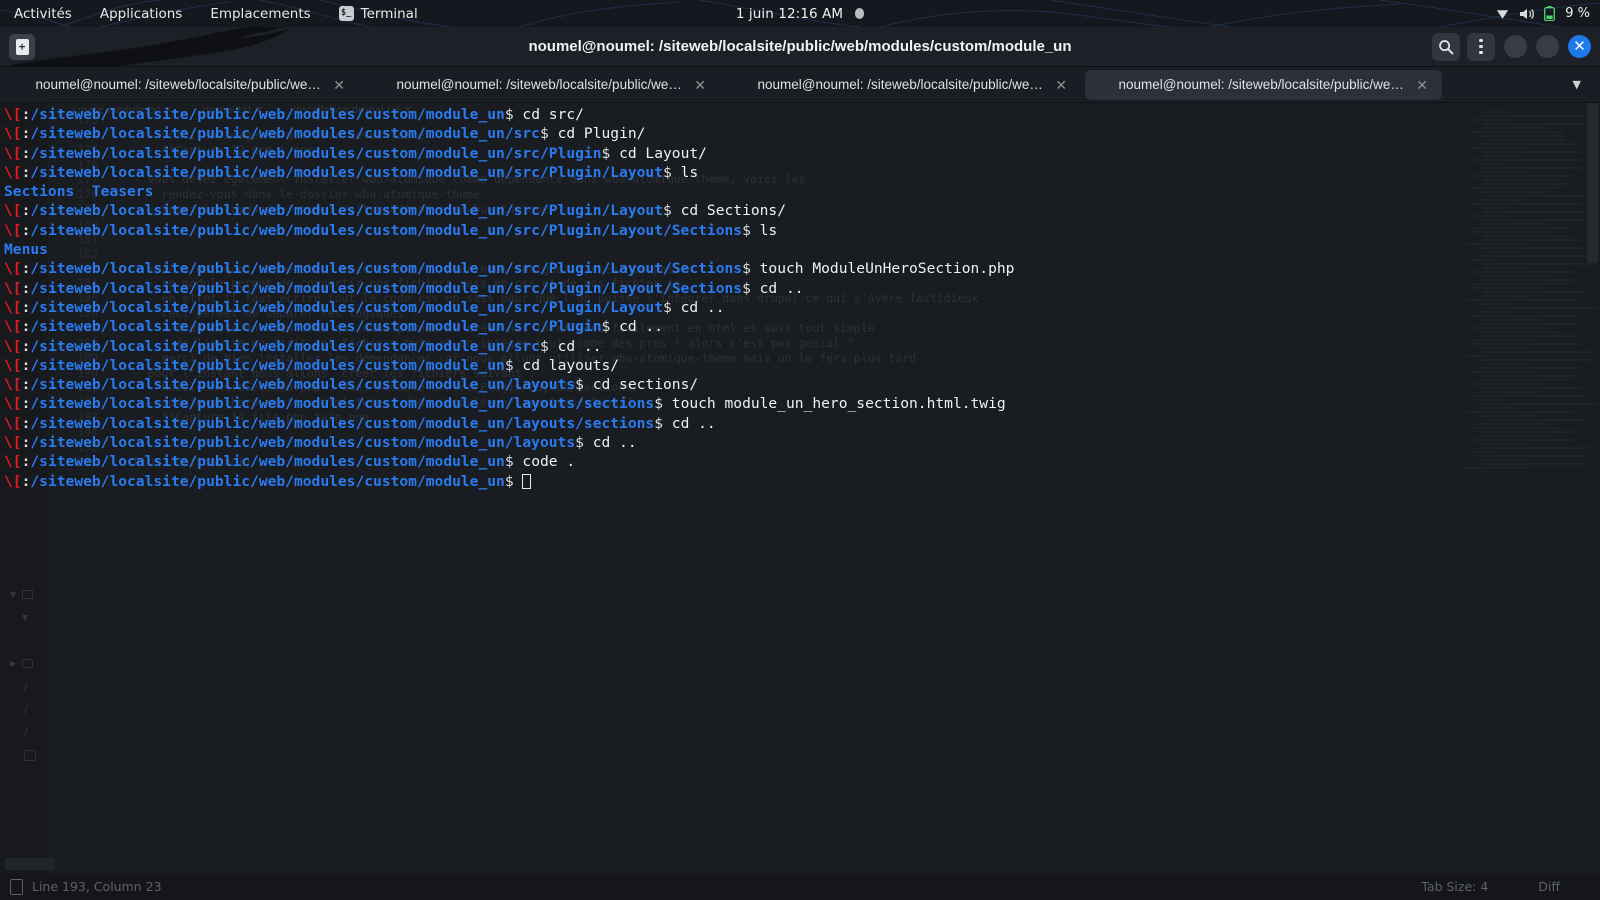 The width and height of the screenshot is (1600, 900). What do you see at coordinates (1577, 13) in the screenshot?
I see `battery-level-label: 9 %` at bounding box center [1577, 13].